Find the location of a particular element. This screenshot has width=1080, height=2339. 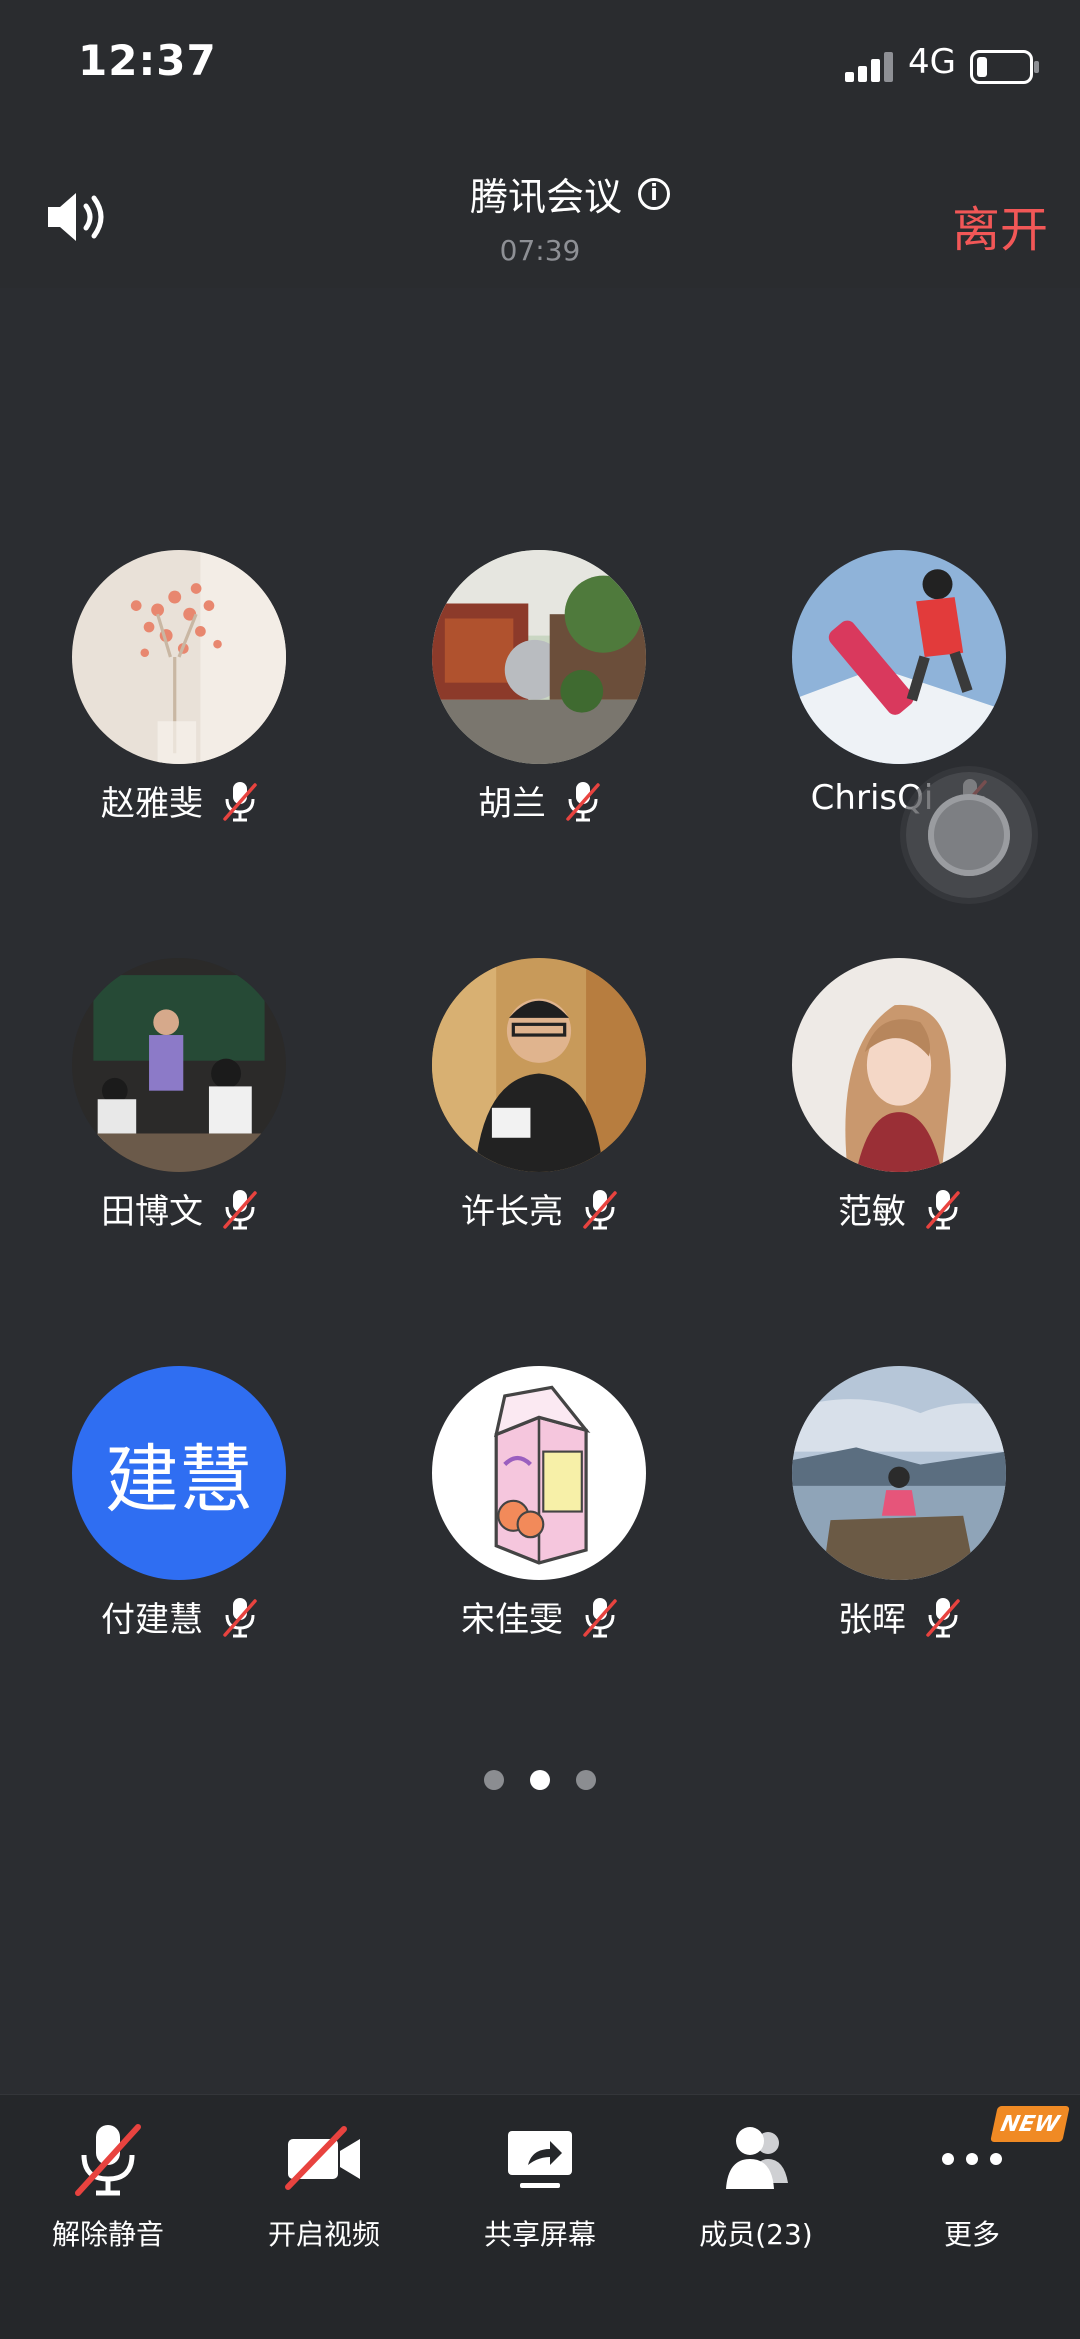

share-screen-icon is located at coordinates (540, 2159).